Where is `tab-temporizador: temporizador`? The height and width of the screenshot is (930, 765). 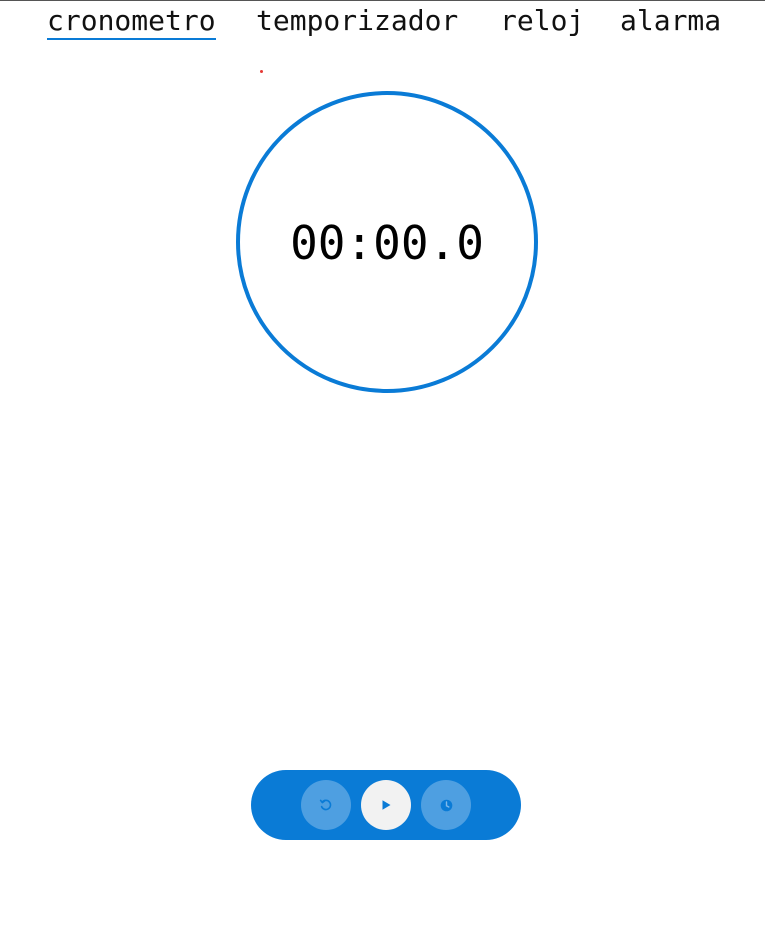
tab-temporizador: temporizador is located at coordinates (357, 21).